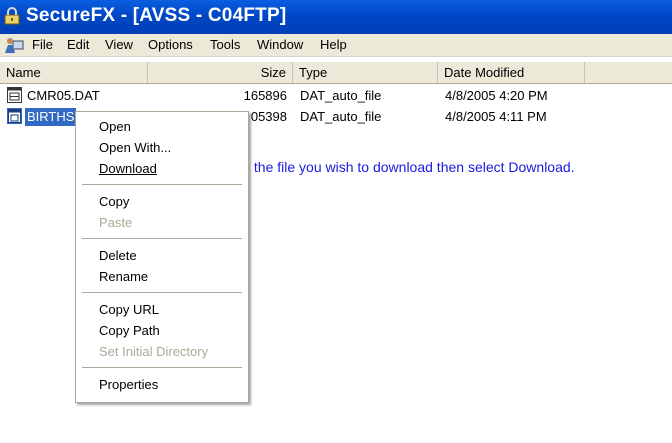  I want to click on menu-item-copy-url: Copy URL, so click(129, 309).